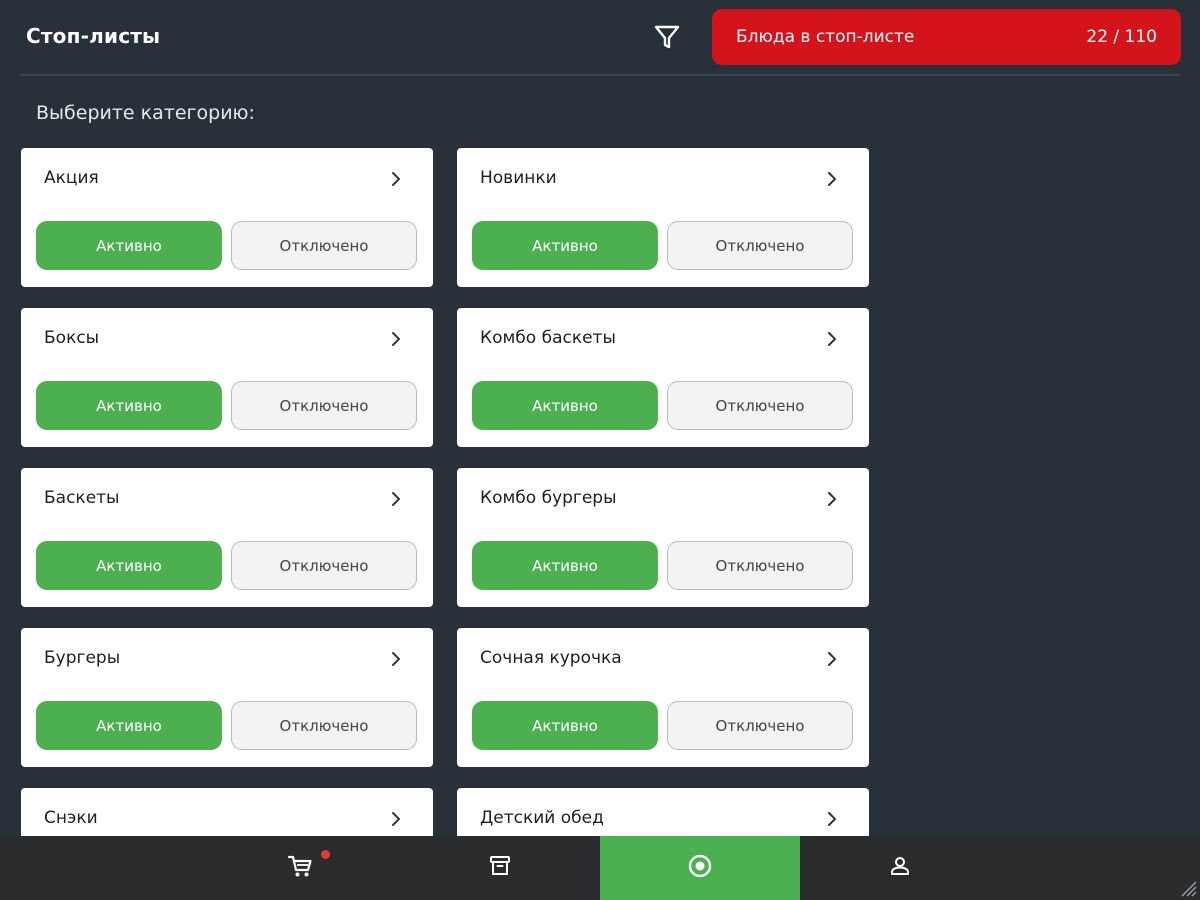 The height and width of the screenshot is (900, 1200). I want to click on stoplist-summary-button: Блюда в стоп-листе 22 / 110, so click(946, 37).